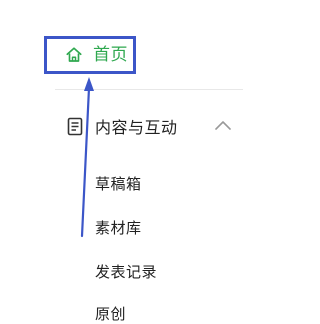 The height and width of the screenshot is (324, 320). I want to click on sidebar-divider, so click(149, 89).